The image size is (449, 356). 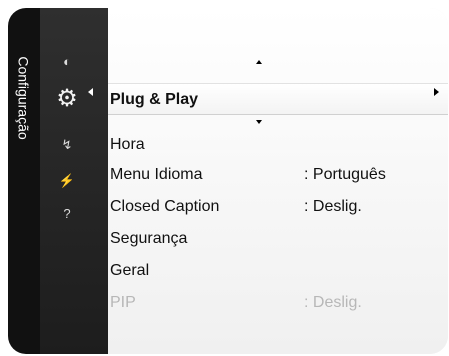 I want to click on menu-item-closed-caption: Closed Caption, so click(x=164, y=207).